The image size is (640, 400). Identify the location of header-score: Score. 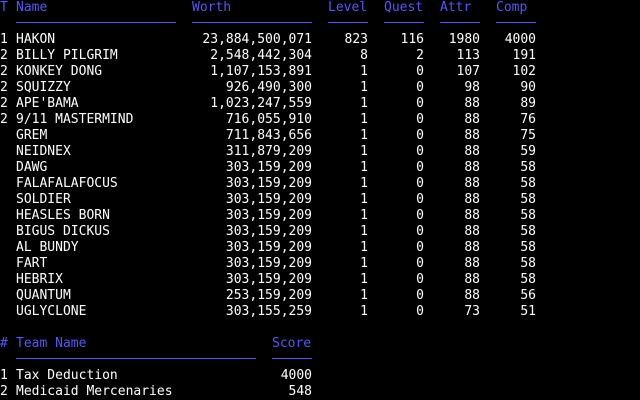
(292, 343).